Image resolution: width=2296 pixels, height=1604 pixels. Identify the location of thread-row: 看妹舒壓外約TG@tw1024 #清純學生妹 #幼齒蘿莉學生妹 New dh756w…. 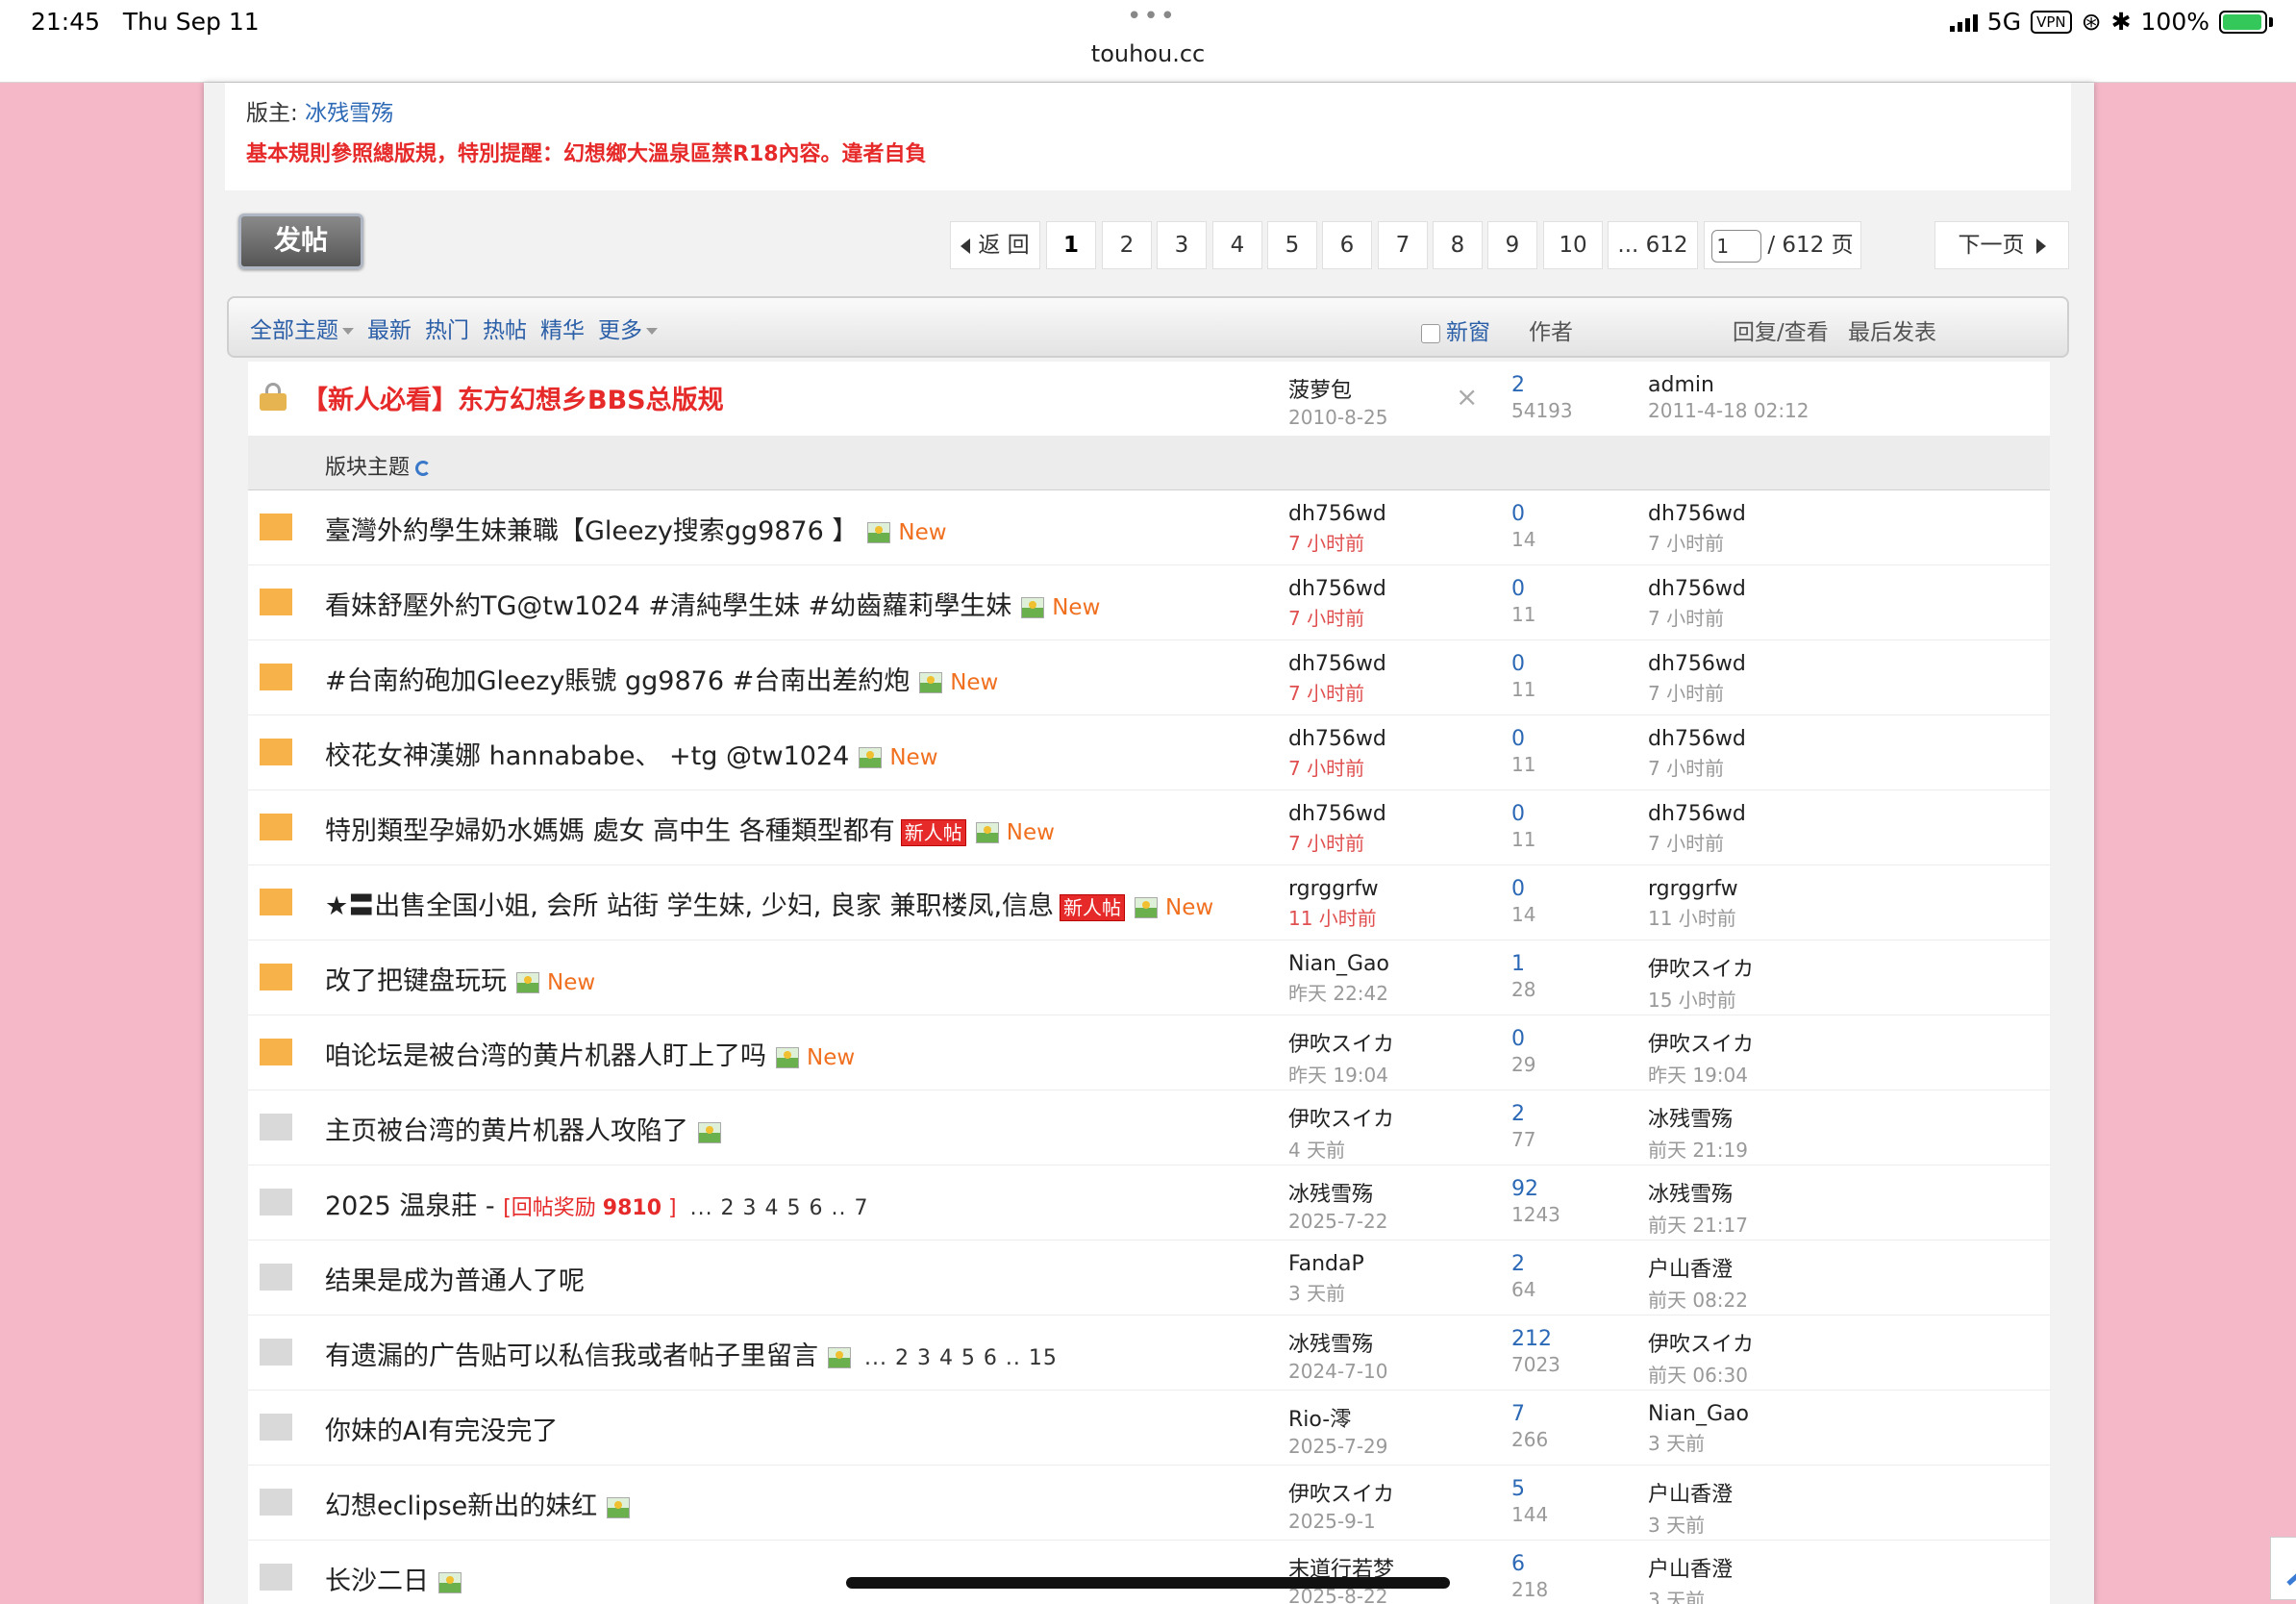
(1149, 602).